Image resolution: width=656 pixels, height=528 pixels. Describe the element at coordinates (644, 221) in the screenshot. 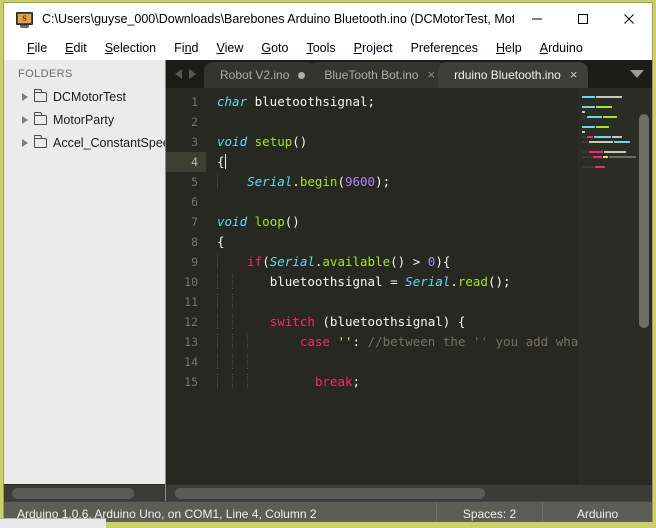

I see `vertical-scroll-thumb` at that location.